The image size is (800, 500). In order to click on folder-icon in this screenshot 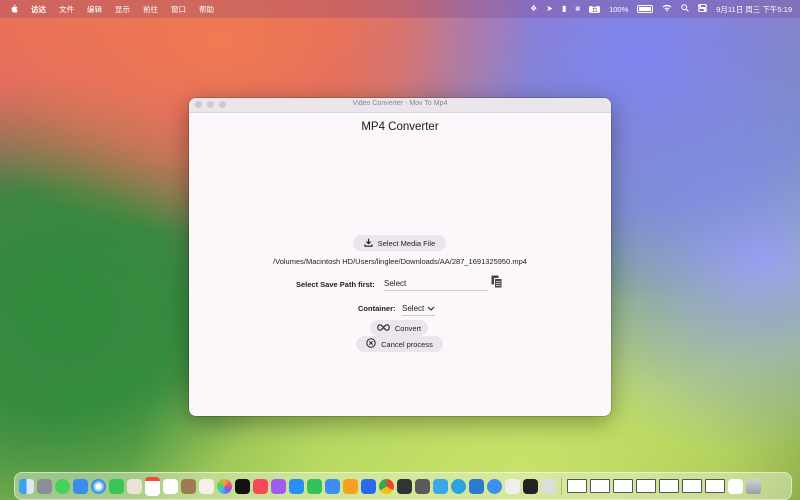, I will do `click(440, 486)`.